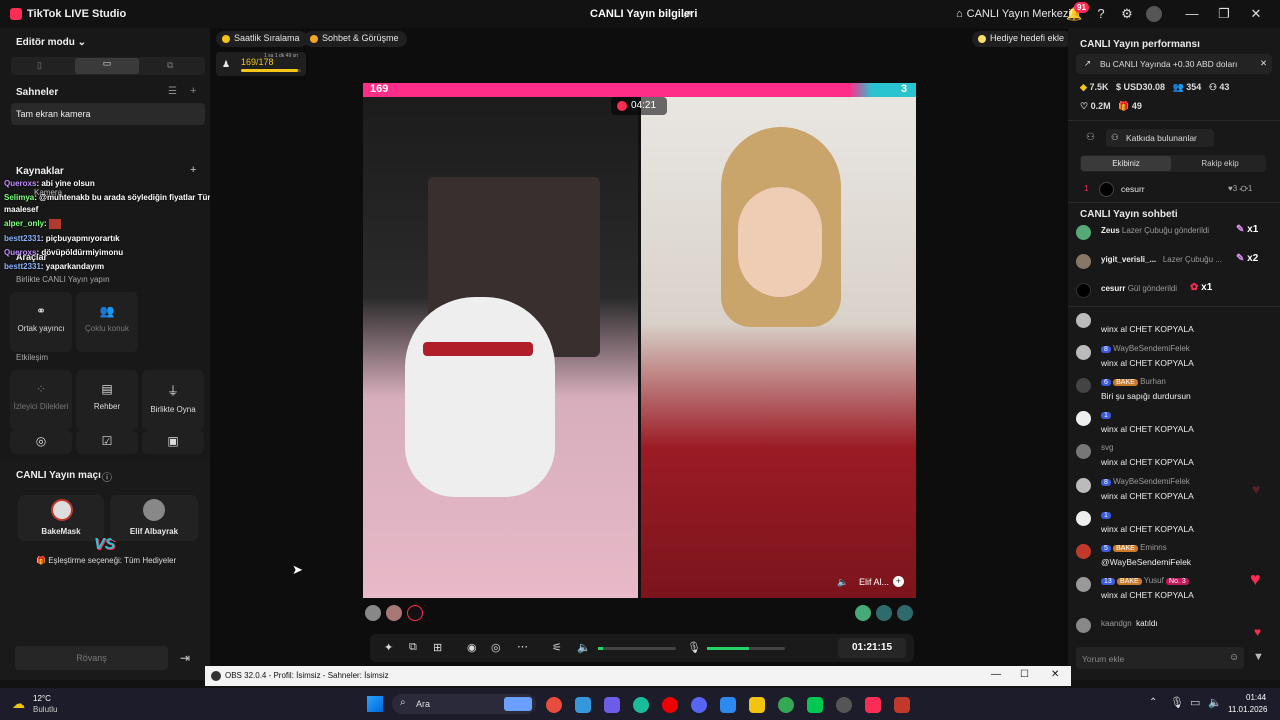  Describe the element at coordinates (699, 705) in the screenshot. I see `discord-icon` at that location.